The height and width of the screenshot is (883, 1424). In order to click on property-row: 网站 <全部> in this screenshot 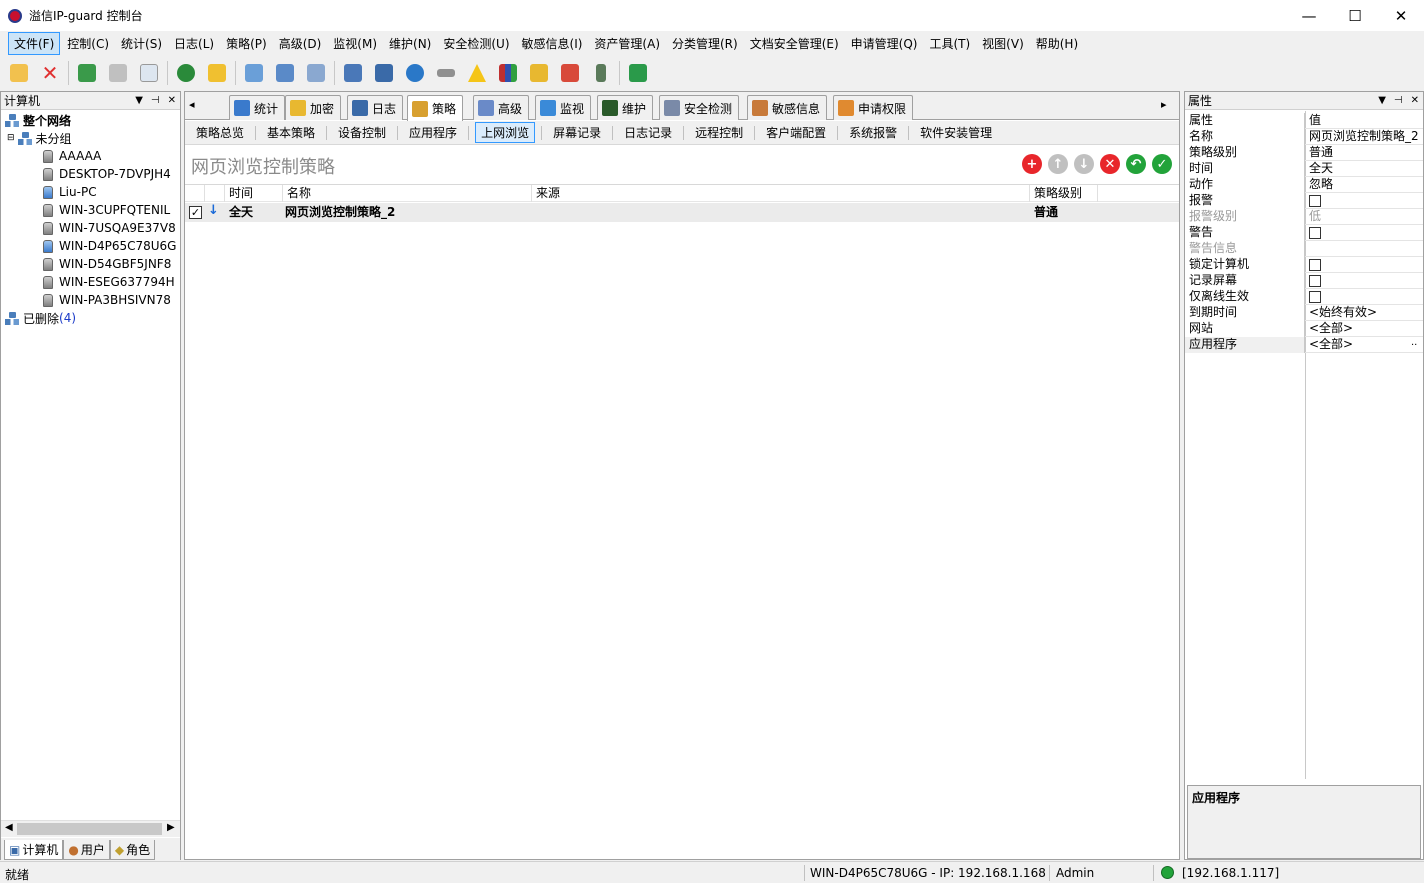, I will do `click(1304, 329)`.